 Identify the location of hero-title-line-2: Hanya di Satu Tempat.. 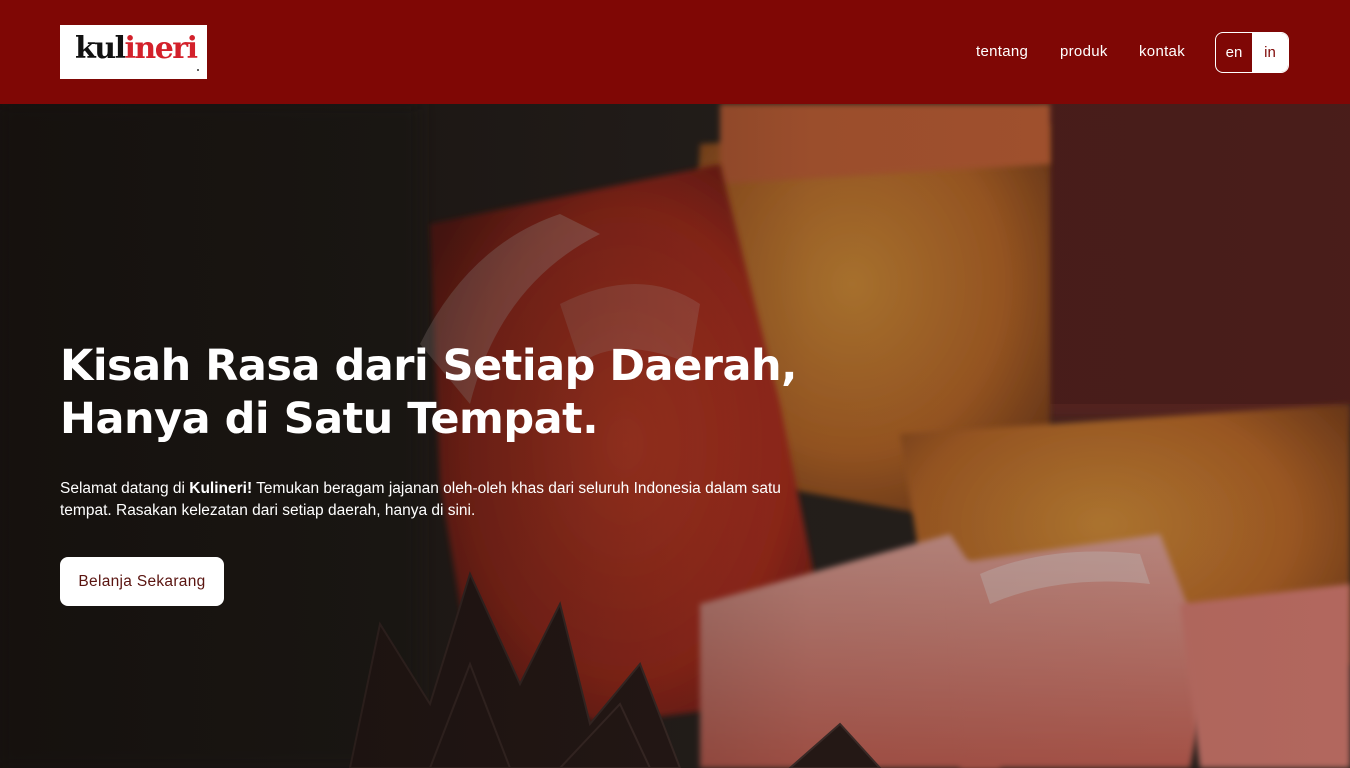
(329, 419).